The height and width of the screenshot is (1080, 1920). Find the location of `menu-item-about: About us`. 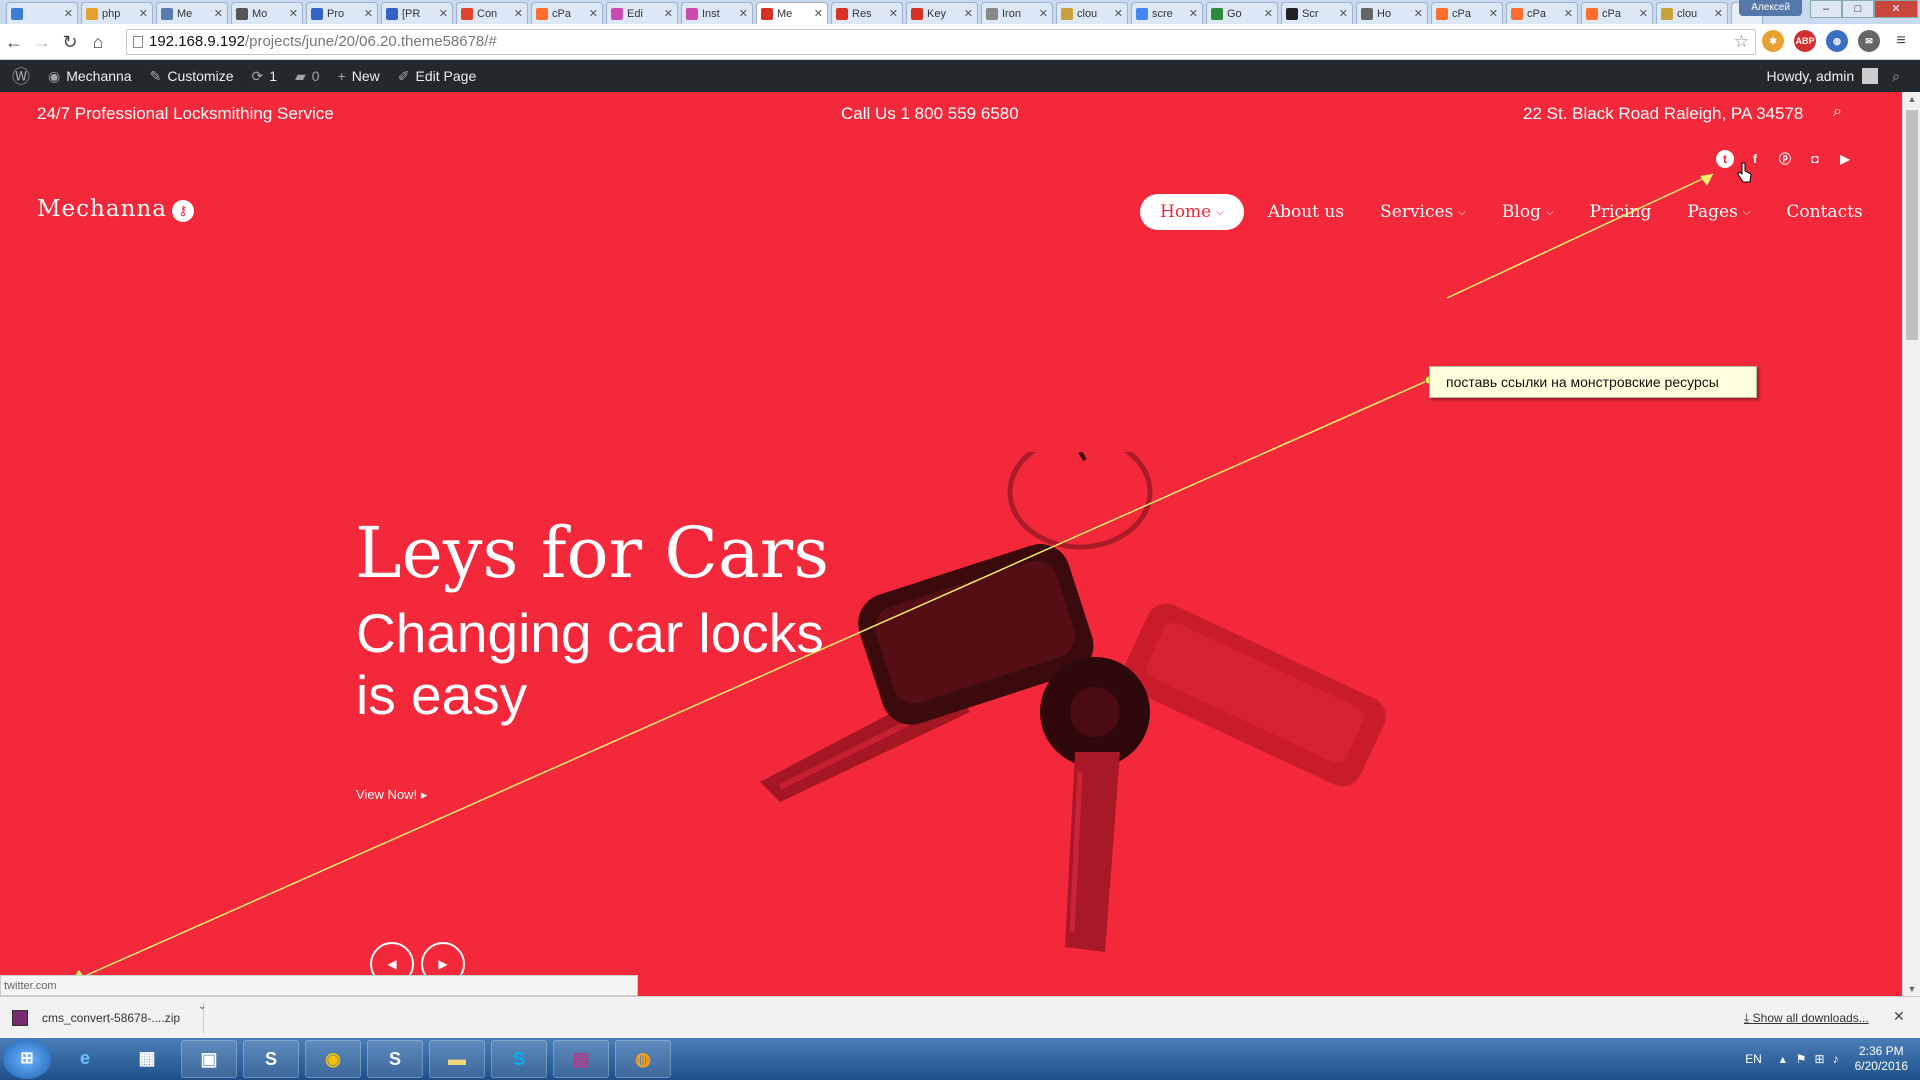

menu-item-about: About us is located at coordinates (1306, 212).